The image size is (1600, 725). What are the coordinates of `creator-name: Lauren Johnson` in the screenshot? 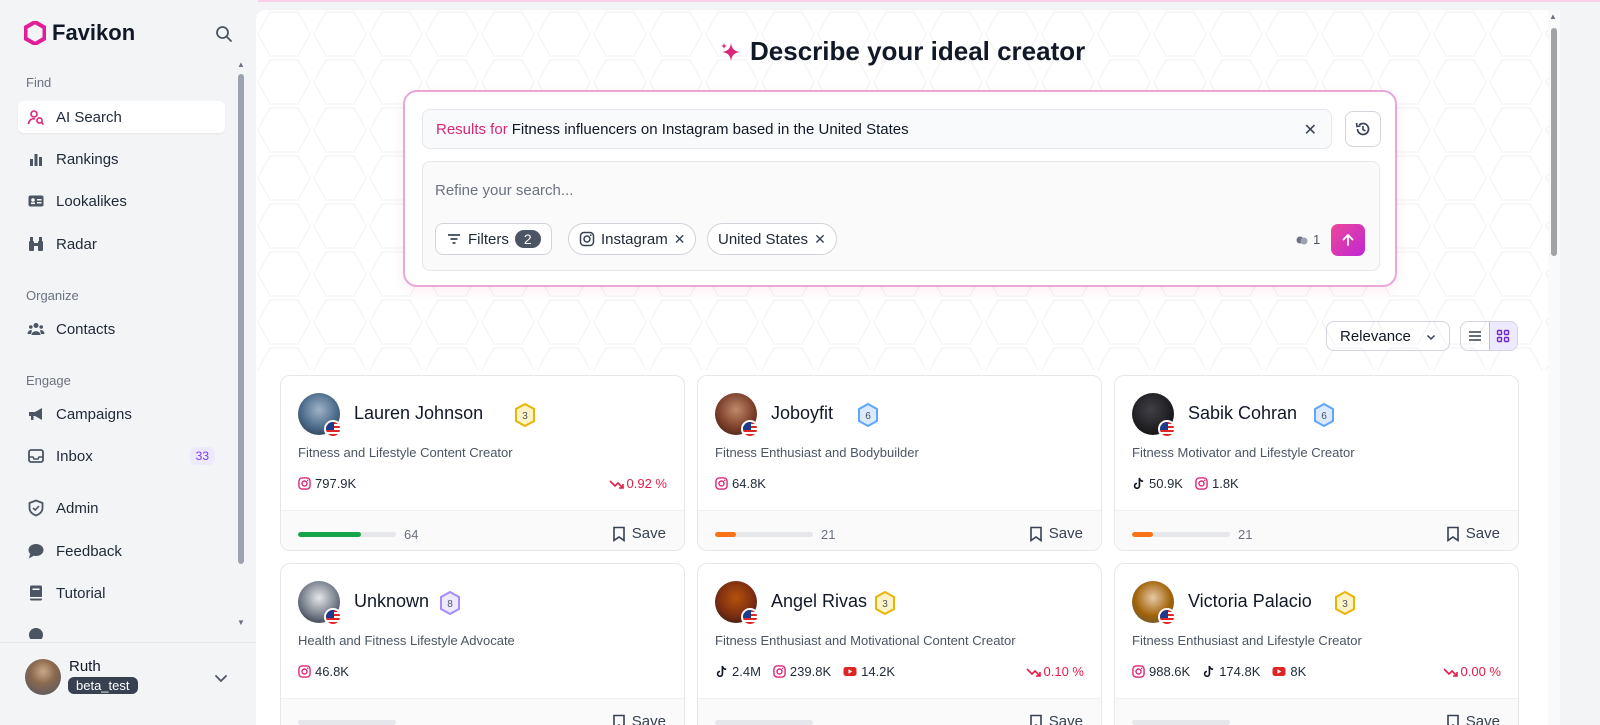 It's located at (418, 413).